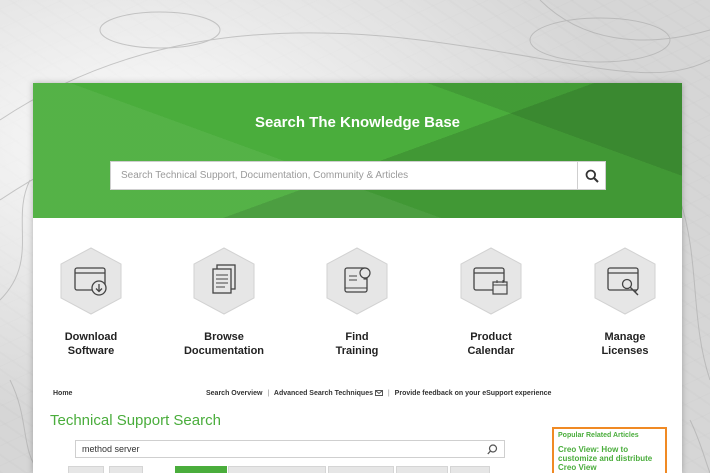 This screenshot has height=473, width=710. What do you see at coordinates (491, 302) in the screenshot?
I see `tile-product-calendar: Product Calendar` at bounding box center [491, 302].